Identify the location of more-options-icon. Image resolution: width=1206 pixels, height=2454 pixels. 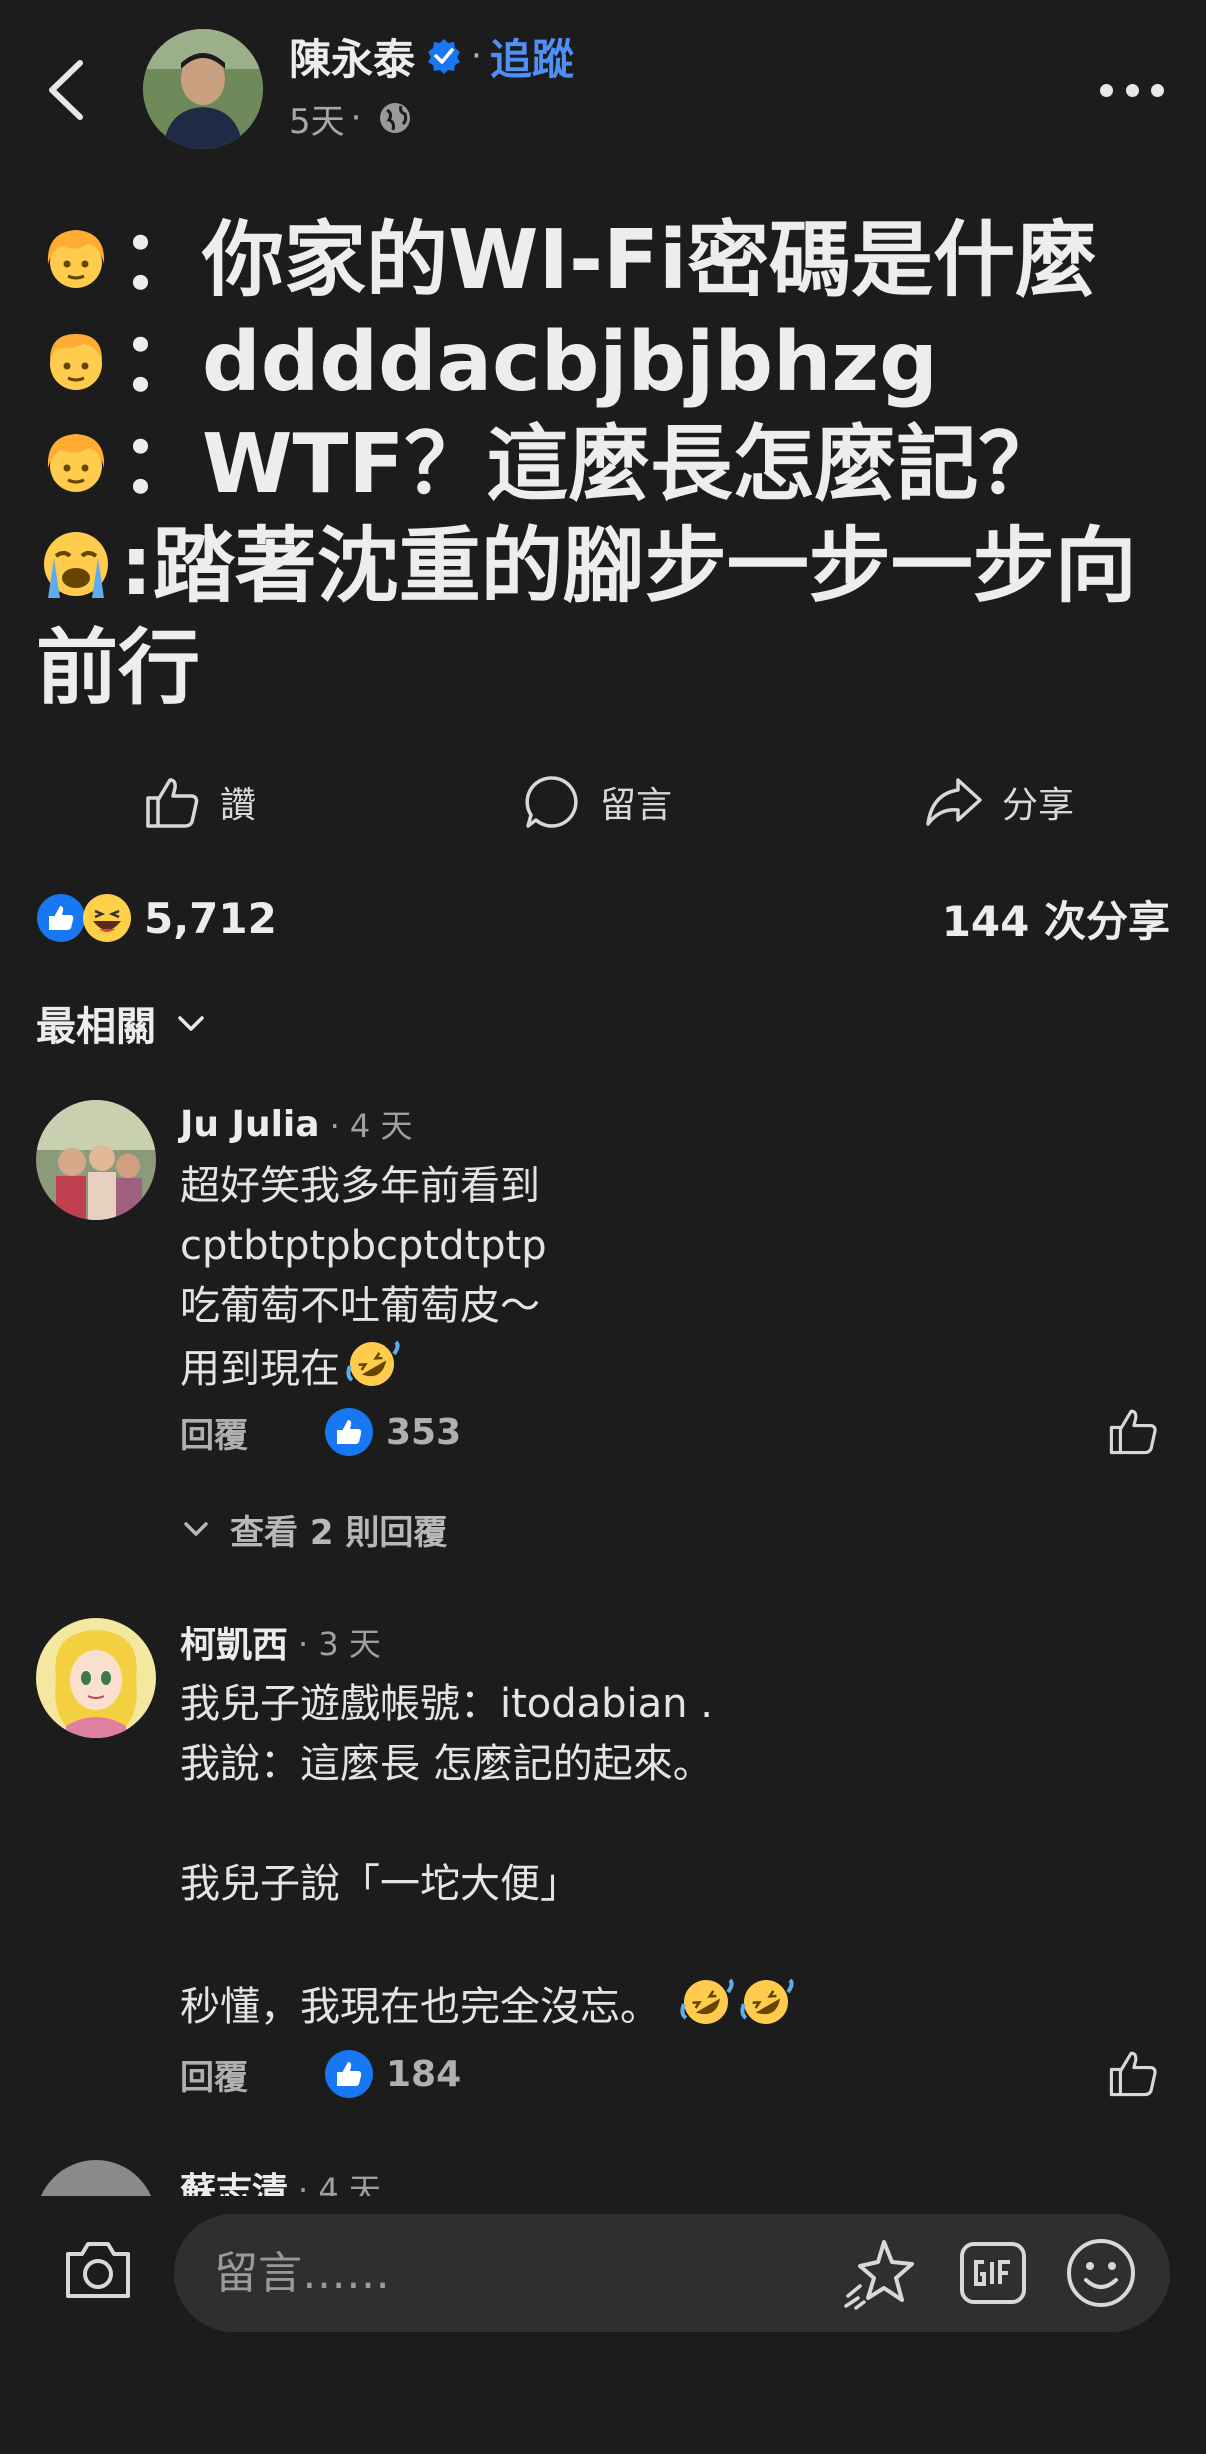
(1132, 90).